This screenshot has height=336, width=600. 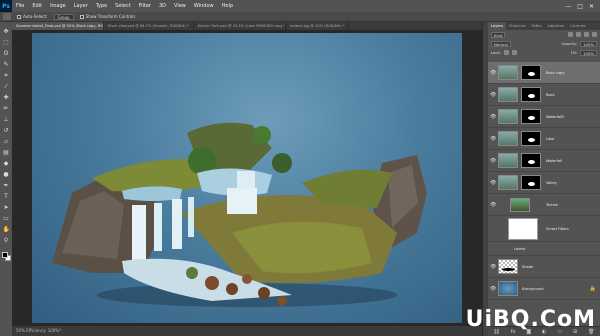 I want to click on menu-window: Window, so click(x=204, y=6).